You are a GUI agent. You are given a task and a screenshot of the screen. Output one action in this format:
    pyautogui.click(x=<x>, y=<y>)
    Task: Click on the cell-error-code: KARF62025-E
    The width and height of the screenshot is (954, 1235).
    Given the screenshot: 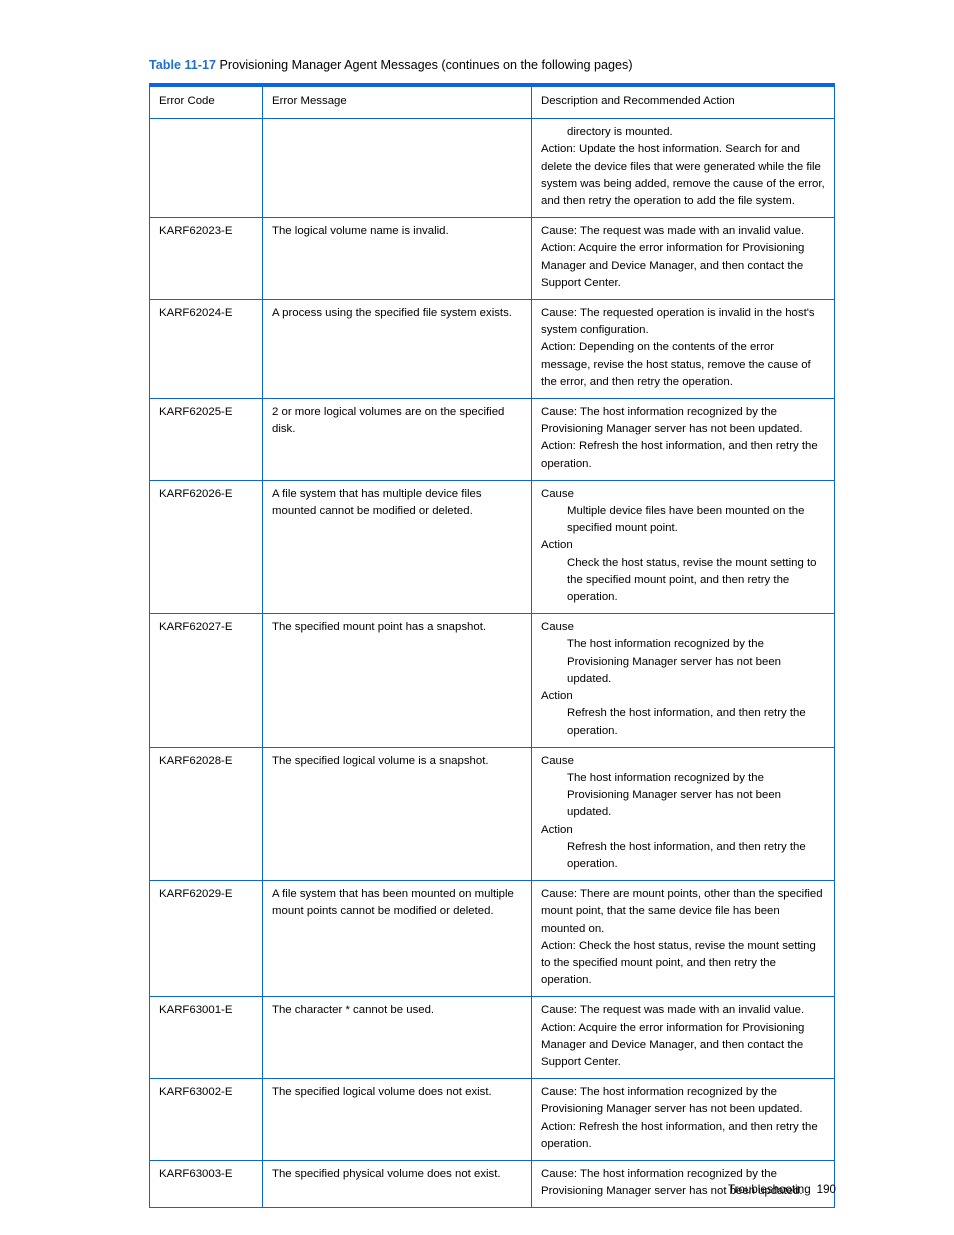 What is the action you would take?
    pyautogui.click(x=206, y=439)
    